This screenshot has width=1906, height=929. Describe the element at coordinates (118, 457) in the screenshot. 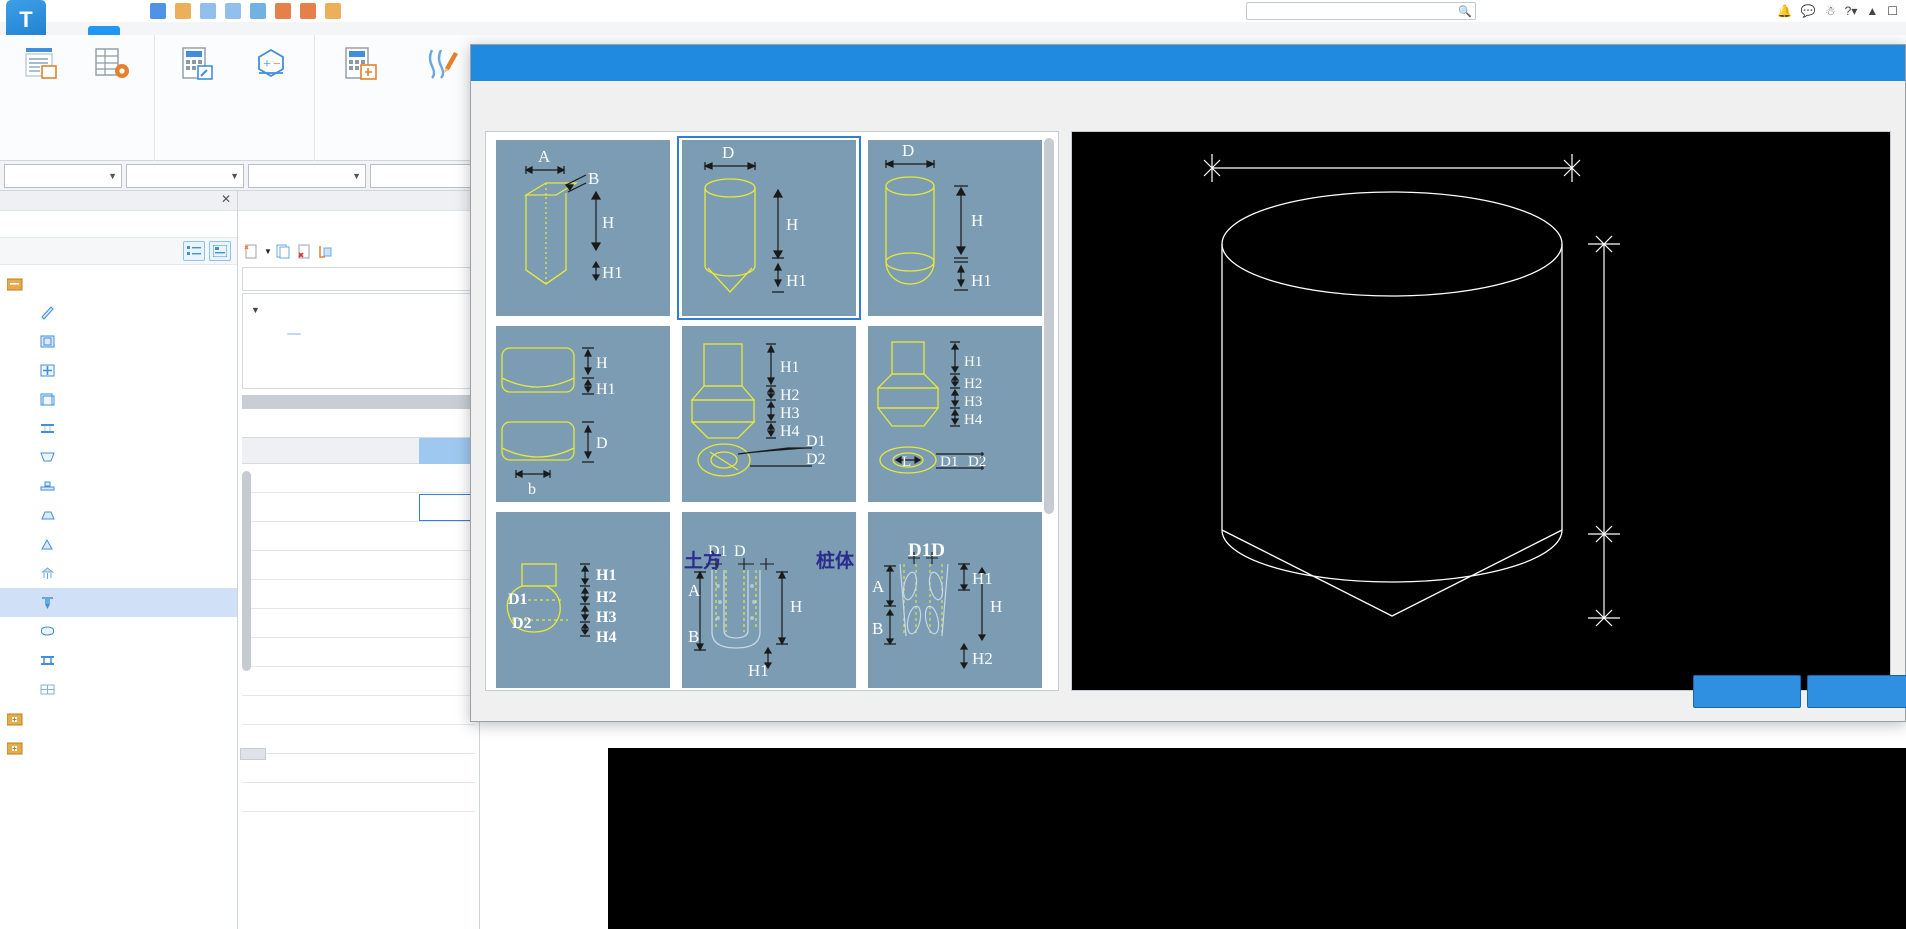

I see `sidebar-item-sump` at that location.